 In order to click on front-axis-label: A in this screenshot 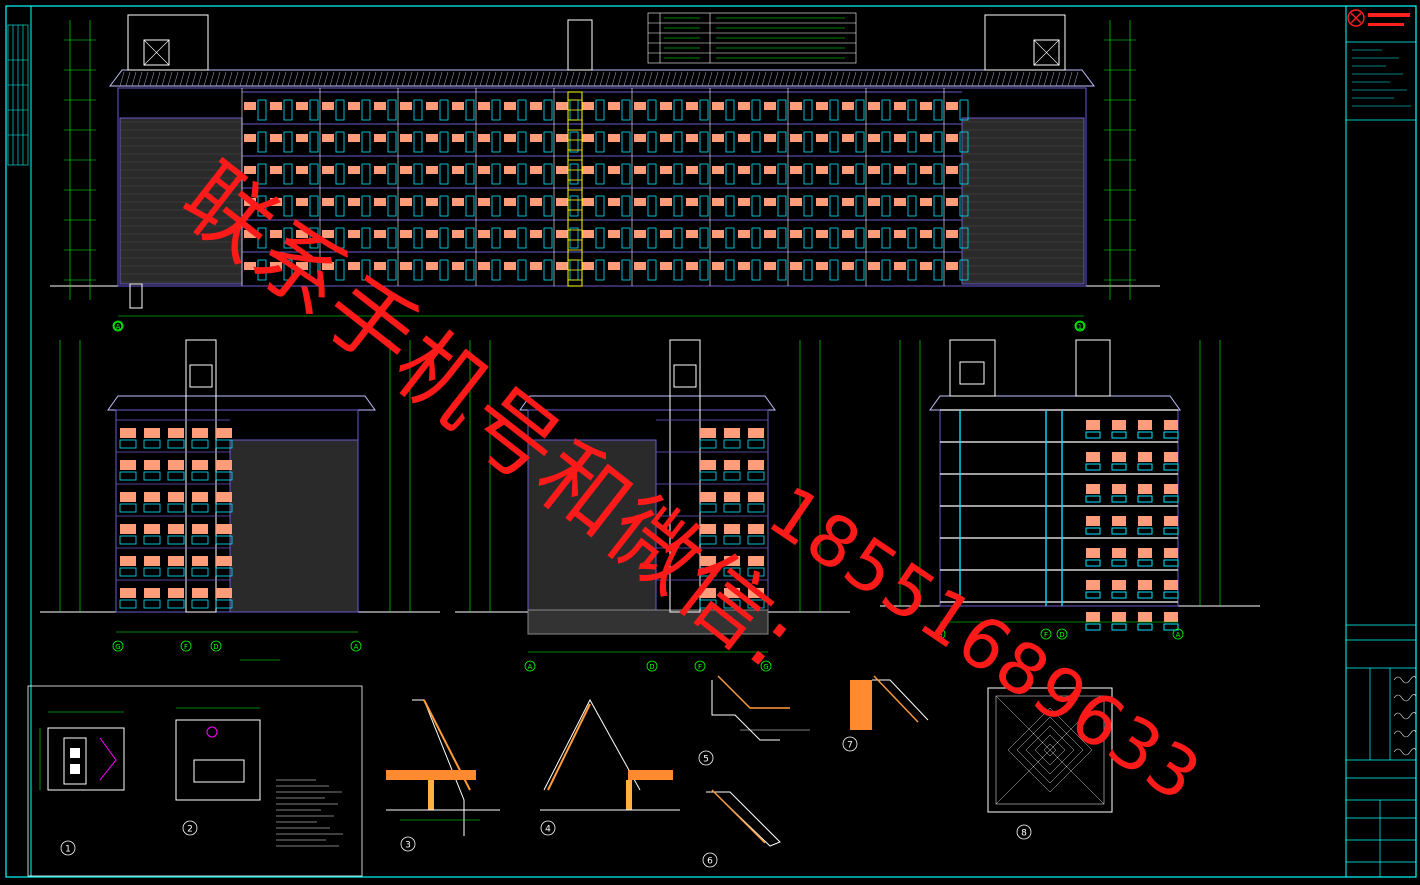, I will do `click(118, 327)`.